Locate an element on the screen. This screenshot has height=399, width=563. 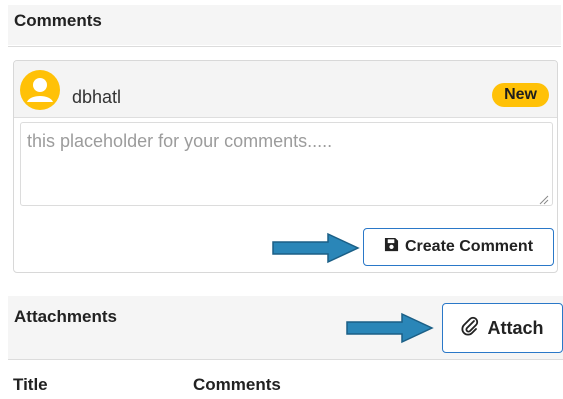
comment-username: dbhatl is located at coordinates (97, 97).